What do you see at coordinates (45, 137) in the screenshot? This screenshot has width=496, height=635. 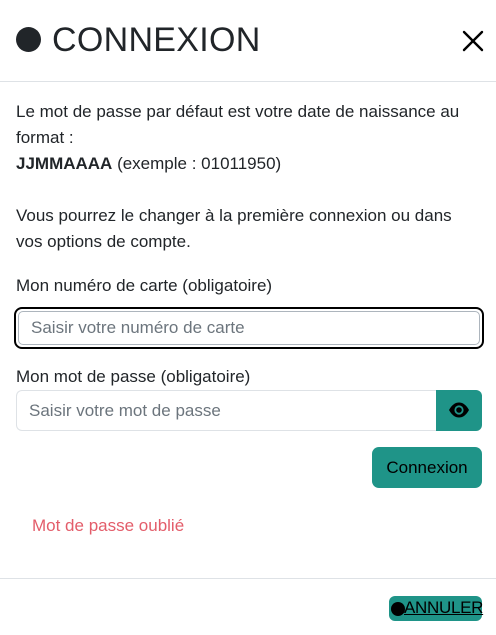 I see `info-line-2: format :` at bounding box center [45, 137].